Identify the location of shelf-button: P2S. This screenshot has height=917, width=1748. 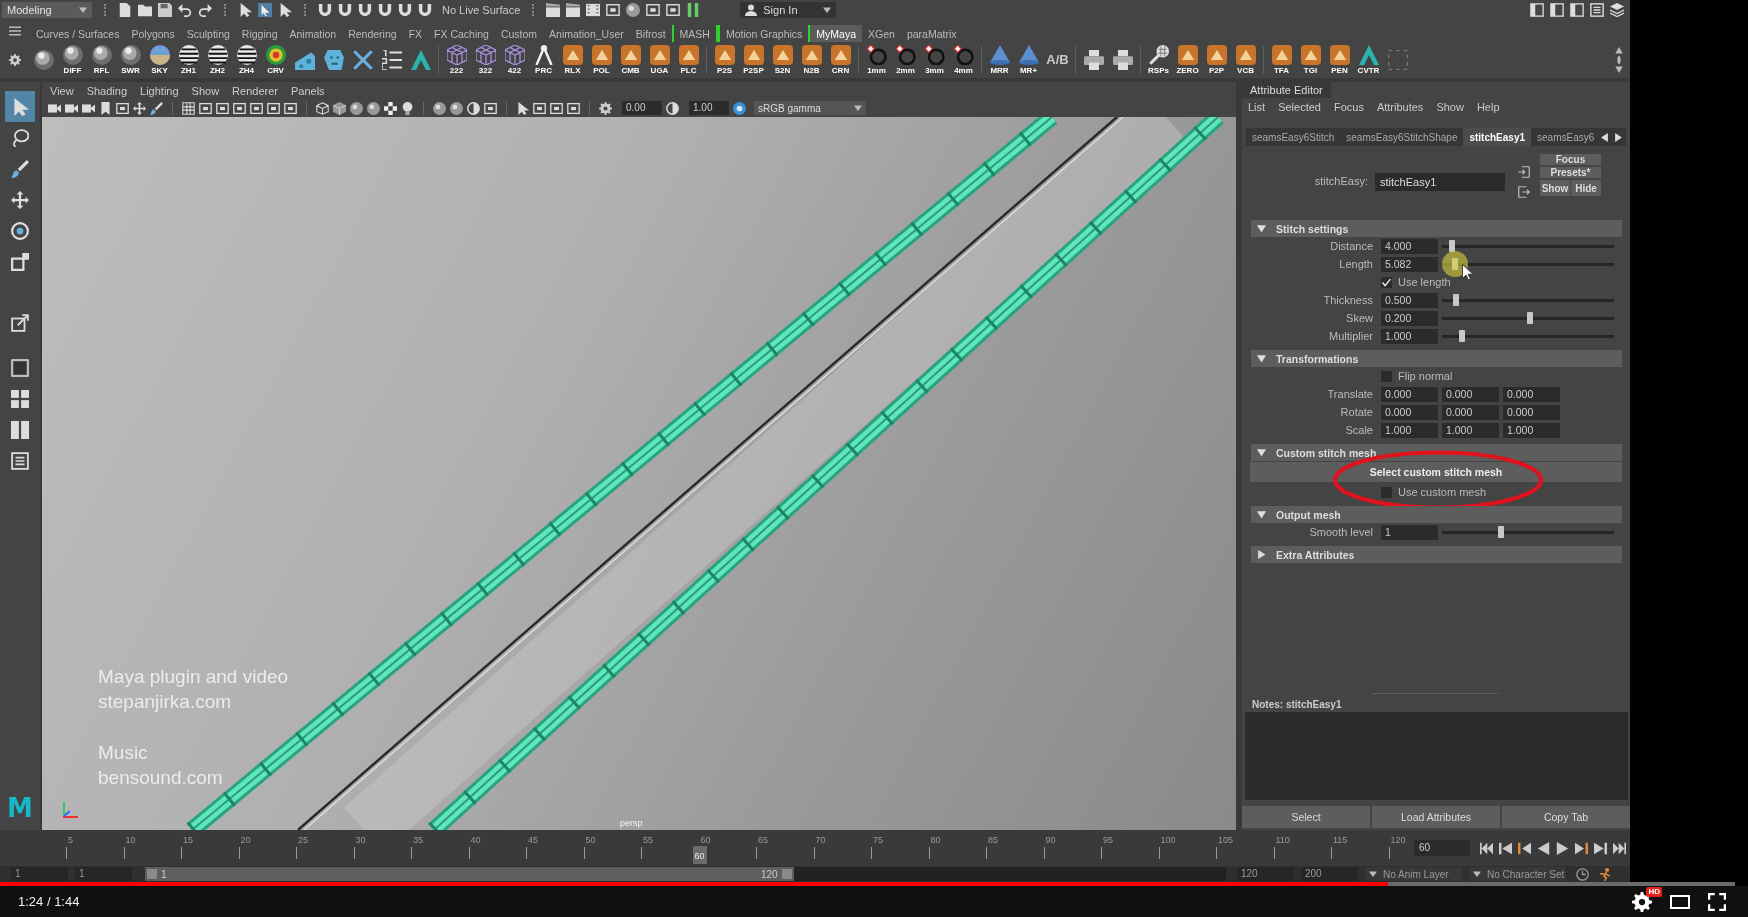
(724, 60).